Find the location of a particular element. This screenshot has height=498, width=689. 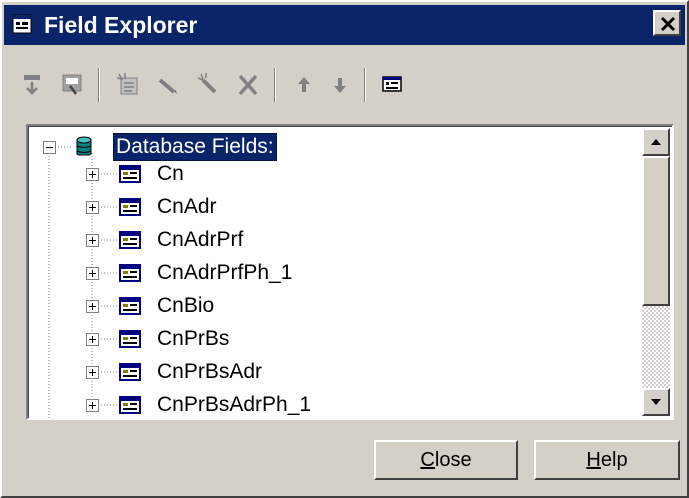

new-field-icon is located at coordinates (128, 84).